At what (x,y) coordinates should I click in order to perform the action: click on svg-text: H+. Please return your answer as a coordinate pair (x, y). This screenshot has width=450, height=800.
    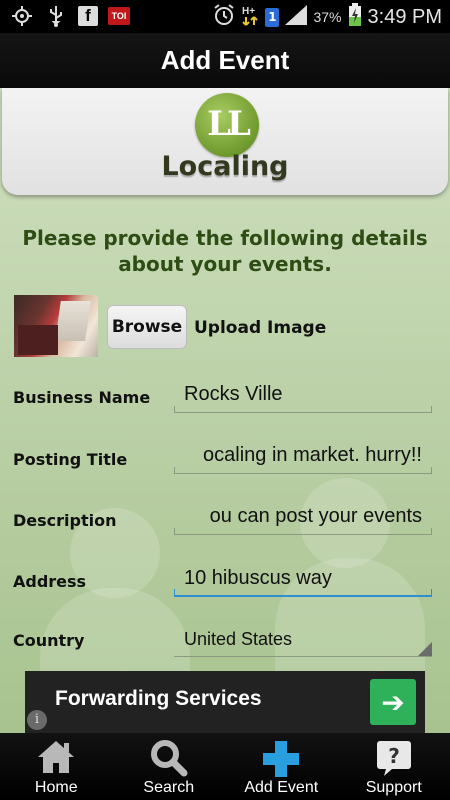
    Looking at the image, I should click on (248, 11).